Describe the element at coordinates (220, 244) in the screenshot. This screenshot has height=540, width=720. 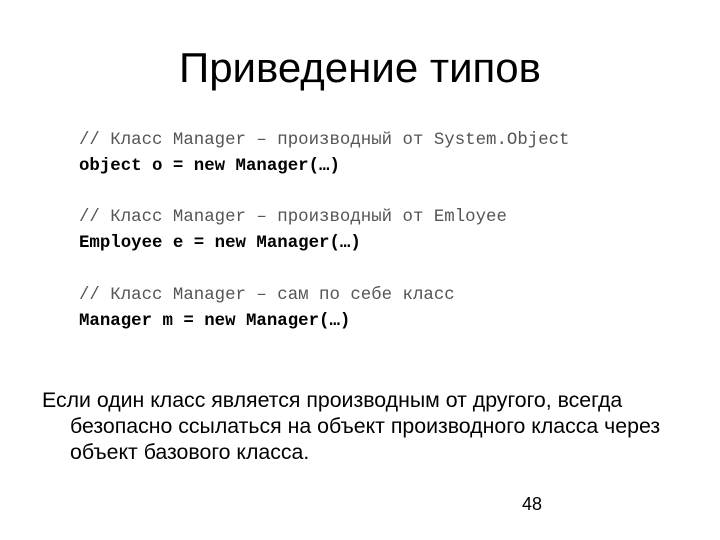
I see `code-statement-line: Employee e = new Manager(…)` at that location.